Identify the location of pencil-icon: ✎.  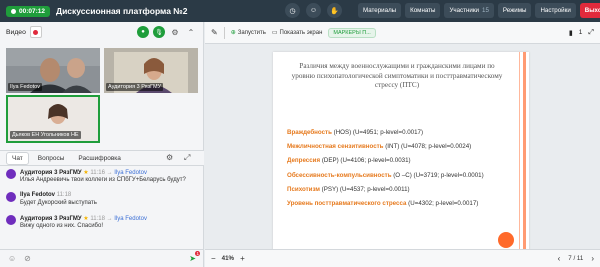
(214, 32).